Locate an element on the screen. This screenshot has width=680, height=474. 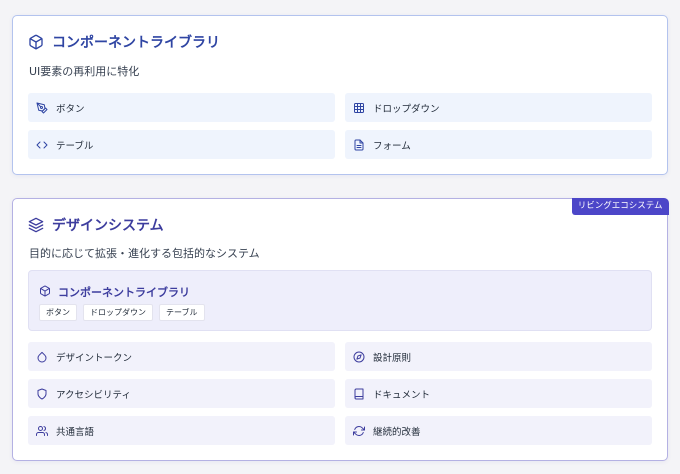
chip: ボタン is located at coordinates (58, 312).